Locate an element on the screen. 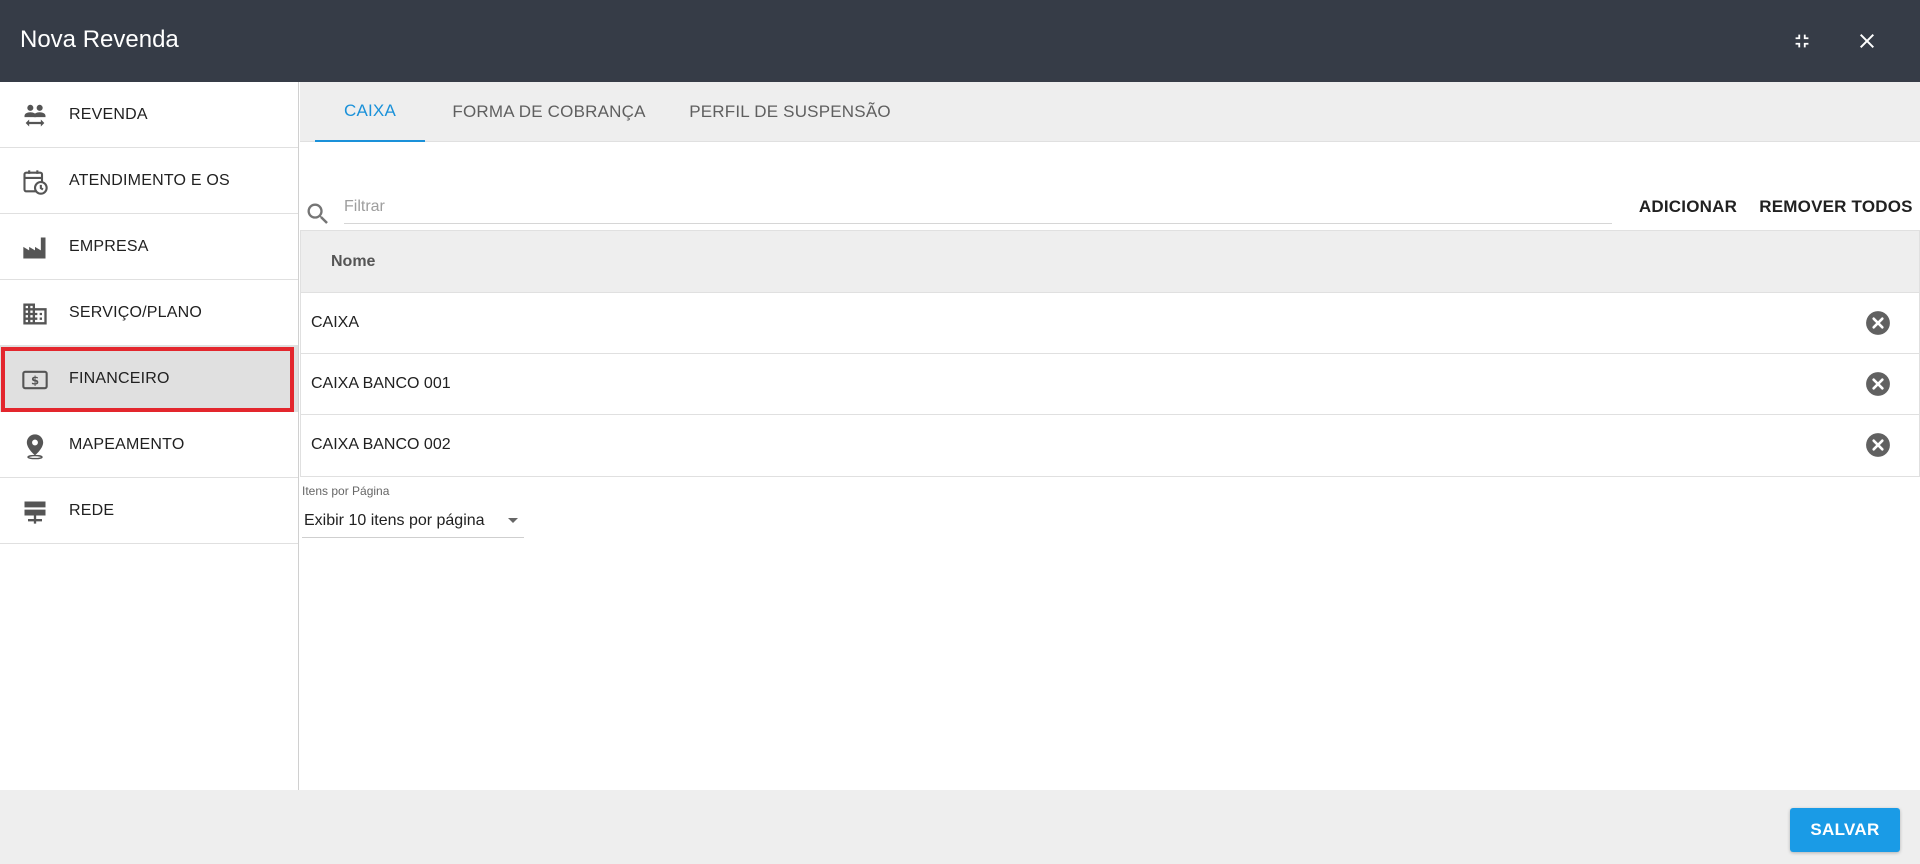  tab-caixa: CAIXA is located at coordinates (370, 112).